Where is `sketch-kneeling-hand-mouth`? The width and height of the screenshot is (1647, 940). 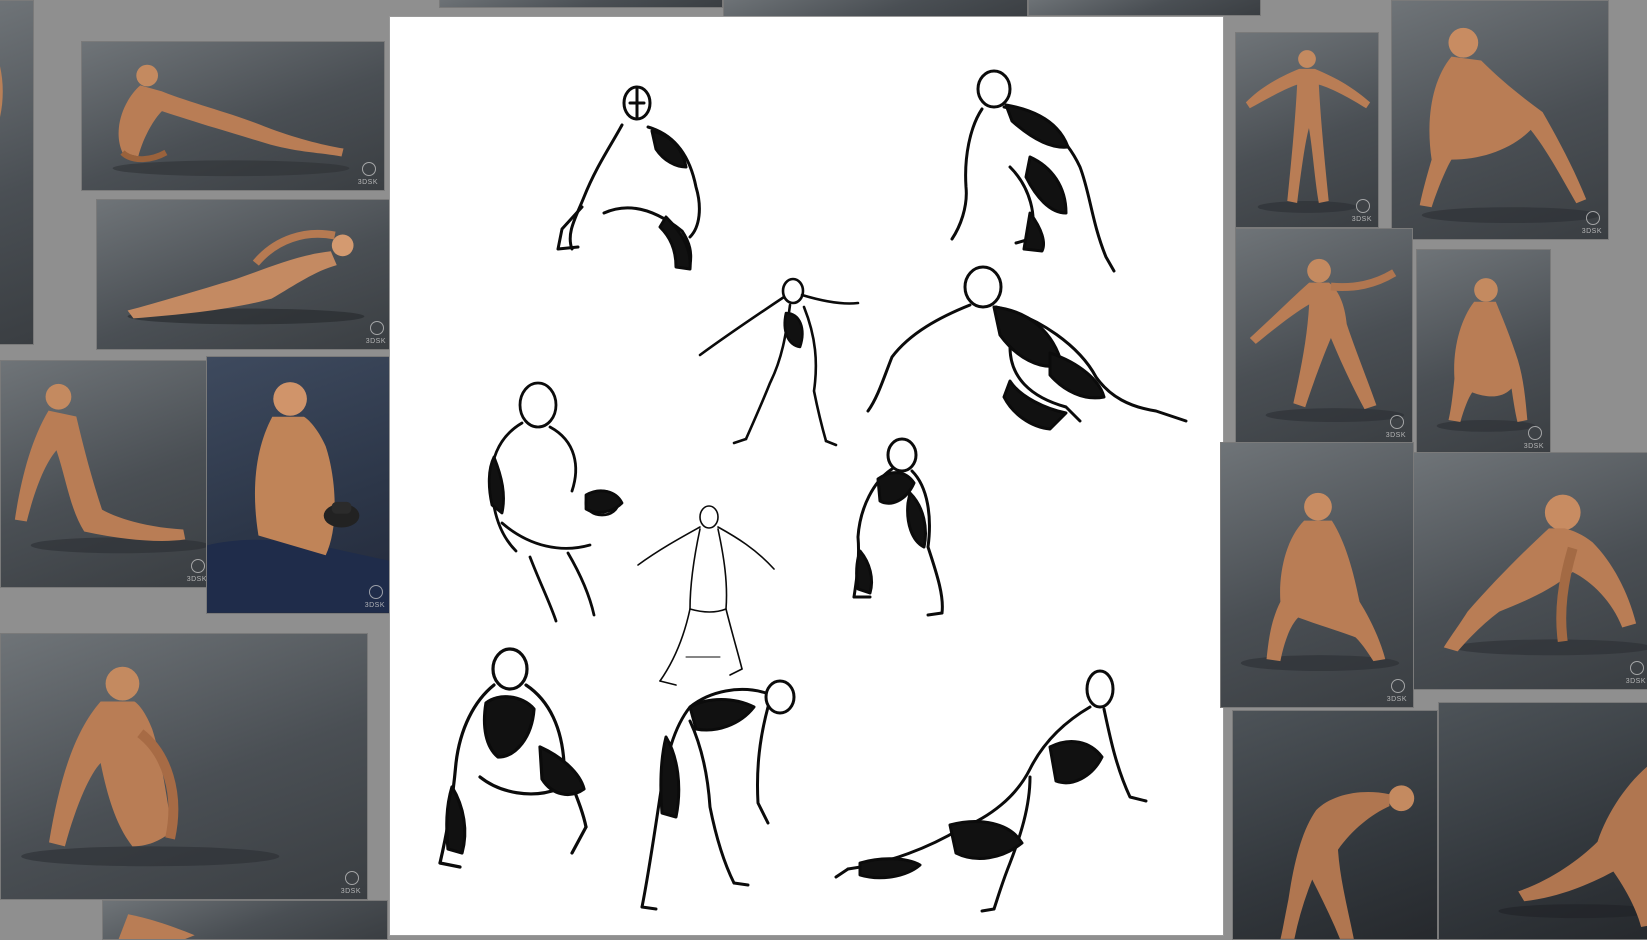 sketch-kneeling-hand-mouth is located at coordinates (898, 527).